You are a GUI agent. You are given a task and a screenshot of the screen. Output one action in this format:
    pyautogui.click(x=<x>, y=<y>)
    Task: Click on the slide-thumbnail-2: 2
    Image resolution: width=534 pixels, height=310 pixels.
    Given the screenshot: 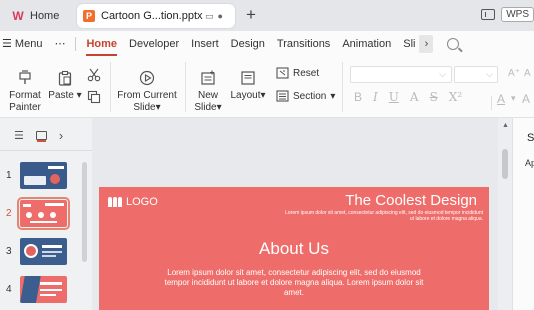 What is the action you would take?
    pyautogui.click(x=40, y=213)
    